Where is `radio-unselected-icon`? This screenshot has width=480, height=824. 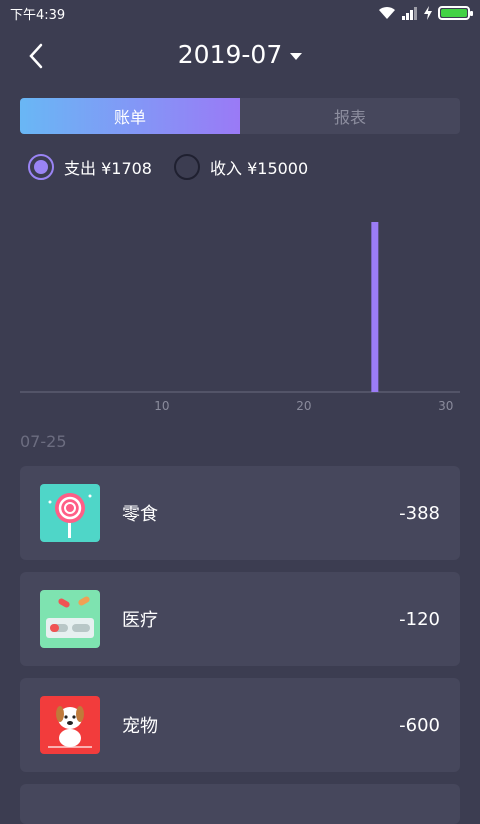
radio-unselected-icon is located at coordinates (187, 167).